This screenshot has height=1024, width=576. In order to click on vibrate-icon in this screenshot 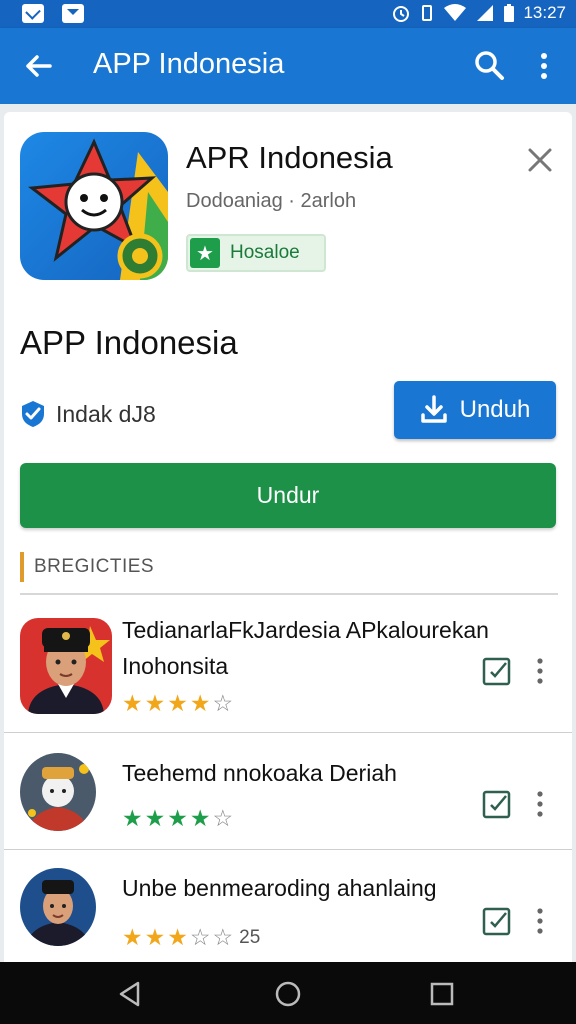, I will do `click(427, 13)`.